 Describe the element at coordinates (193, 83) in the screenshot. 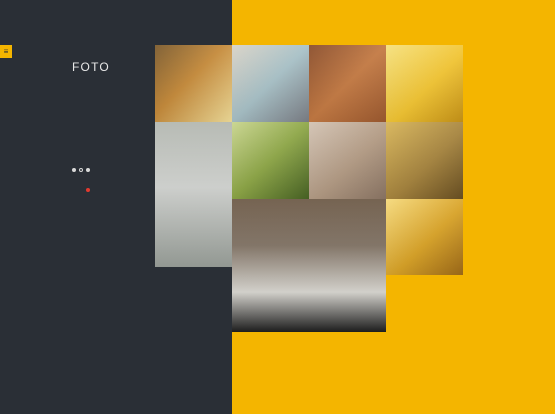

I see `tile-bike-sunset` at that location.